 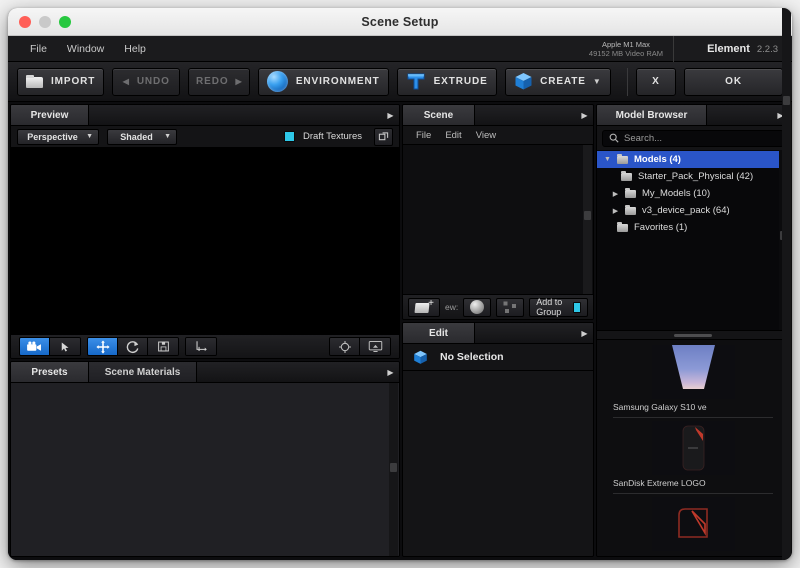 I want to click on view-tools-group, so click(x=360, y=346).